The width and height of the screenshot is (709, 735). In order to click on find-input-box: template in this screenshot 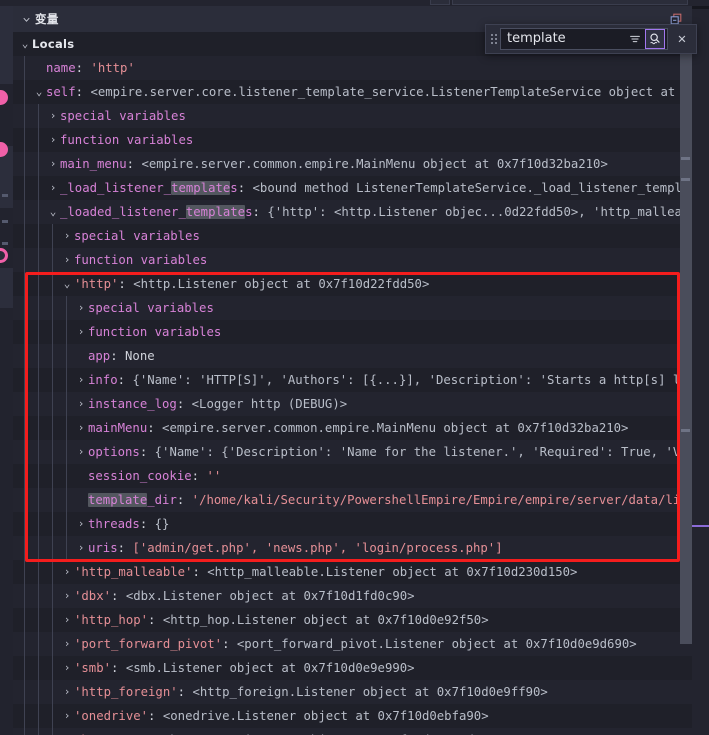, I will do `click(584, 39)`.